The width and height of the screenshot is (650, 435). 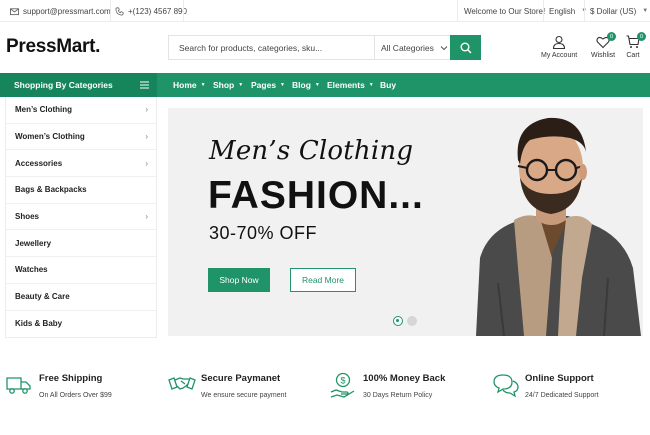 What do you see at coordinates (224, 85) in the screenshot?
I see `nav-shop-label: Shop` at bounding box center [224, 85].